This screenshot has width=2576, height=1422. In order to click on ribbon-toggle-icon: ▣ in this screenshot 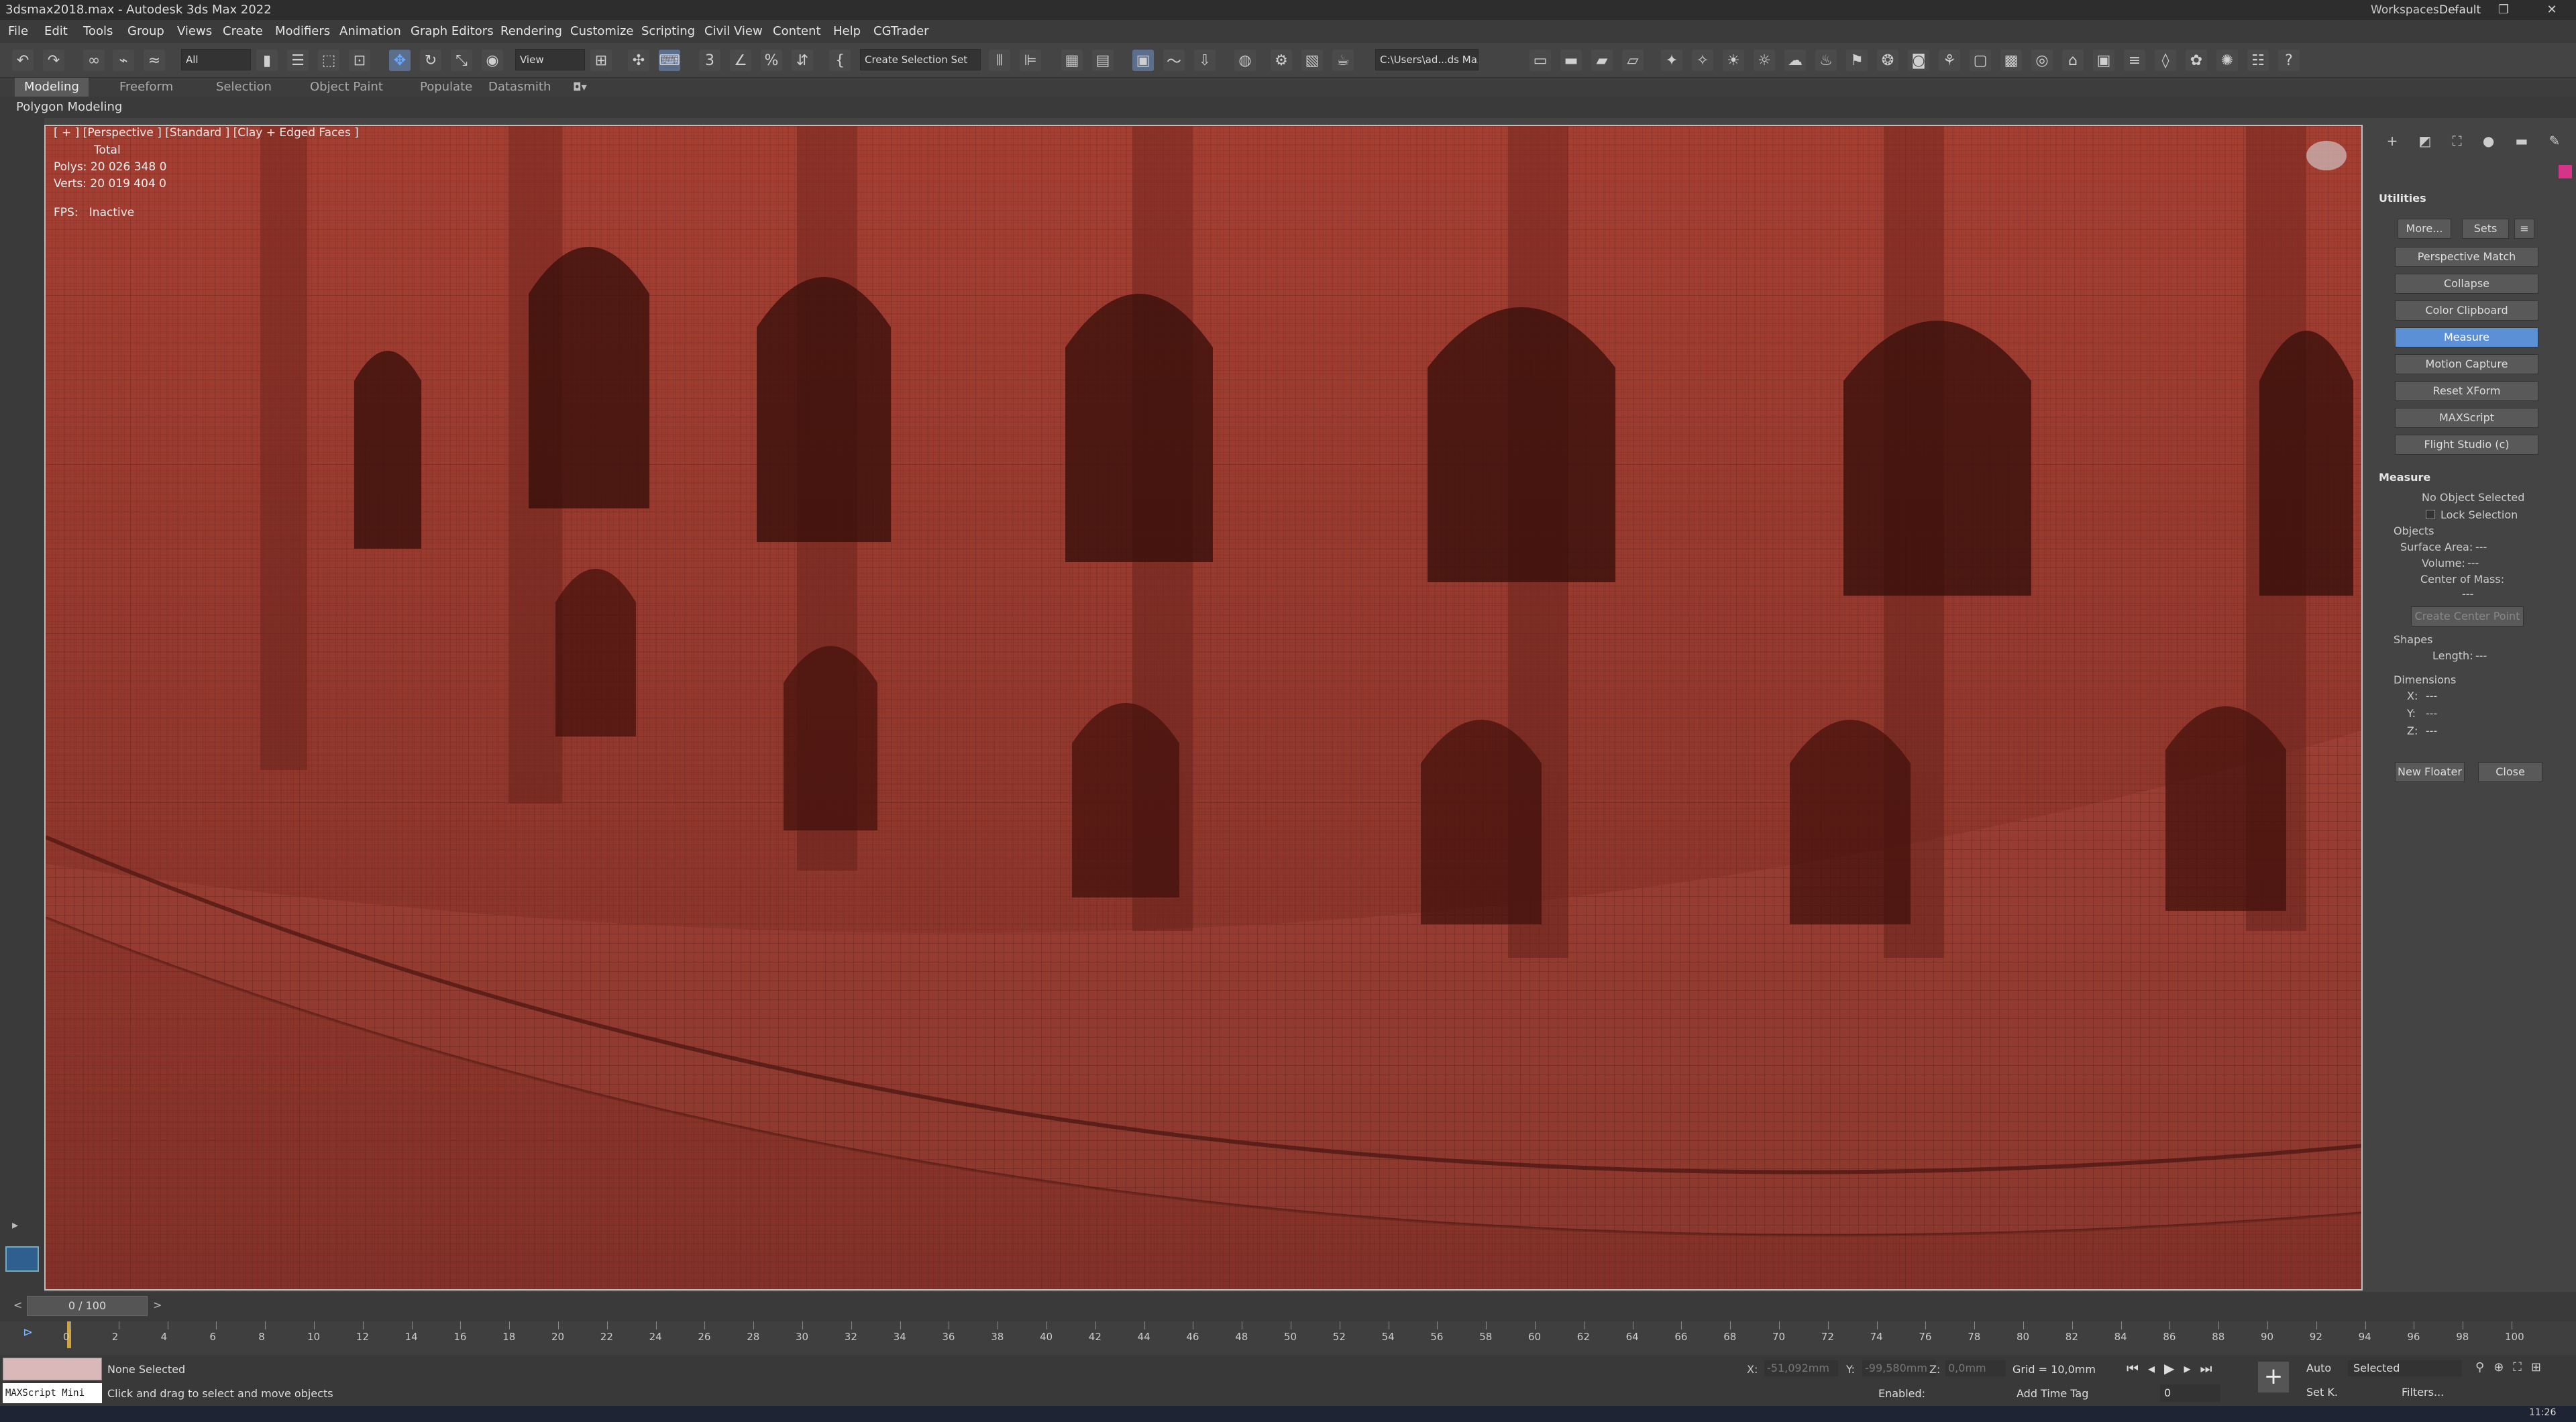, I will do `click(1143, 61)`.